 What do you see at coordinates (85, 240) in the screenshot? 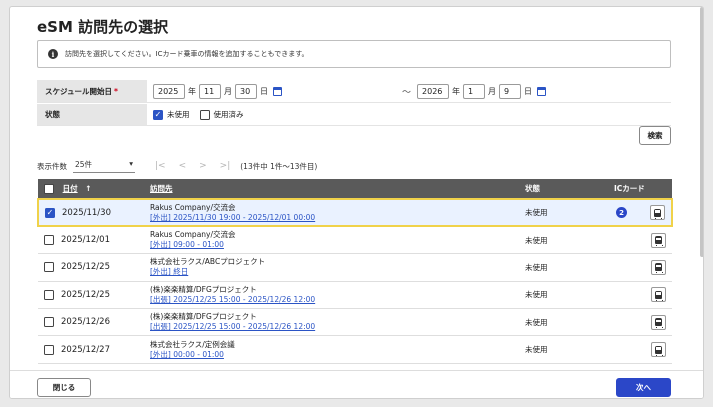
I see `row-date: 2025/12/01` at bounding box center [85, 240].